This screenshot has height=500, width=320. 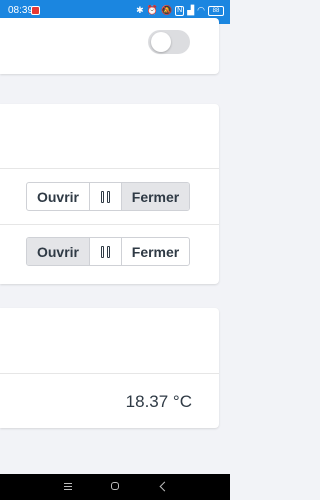 I want to click on nfc-icon: N, so click(x=180, y=11).